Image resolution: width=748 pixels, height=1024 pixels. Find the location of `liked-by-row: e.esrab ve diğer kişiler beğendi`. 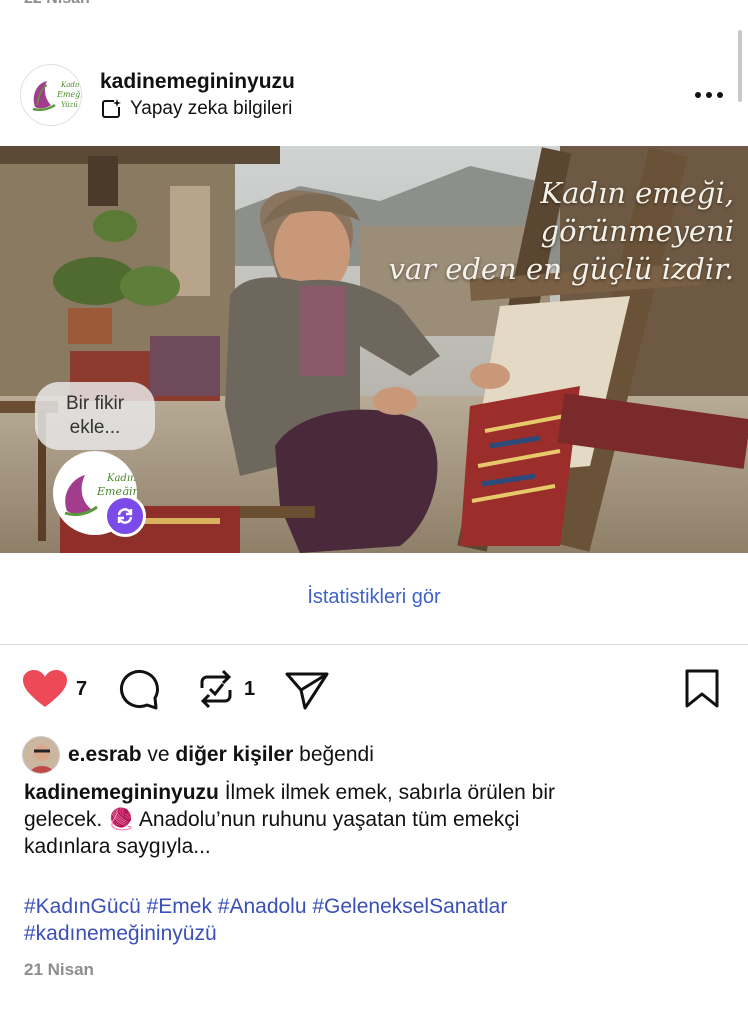

liked-by-row: e.esrab ve diğer kişiler beğendi is located at coordinates (198, 755).